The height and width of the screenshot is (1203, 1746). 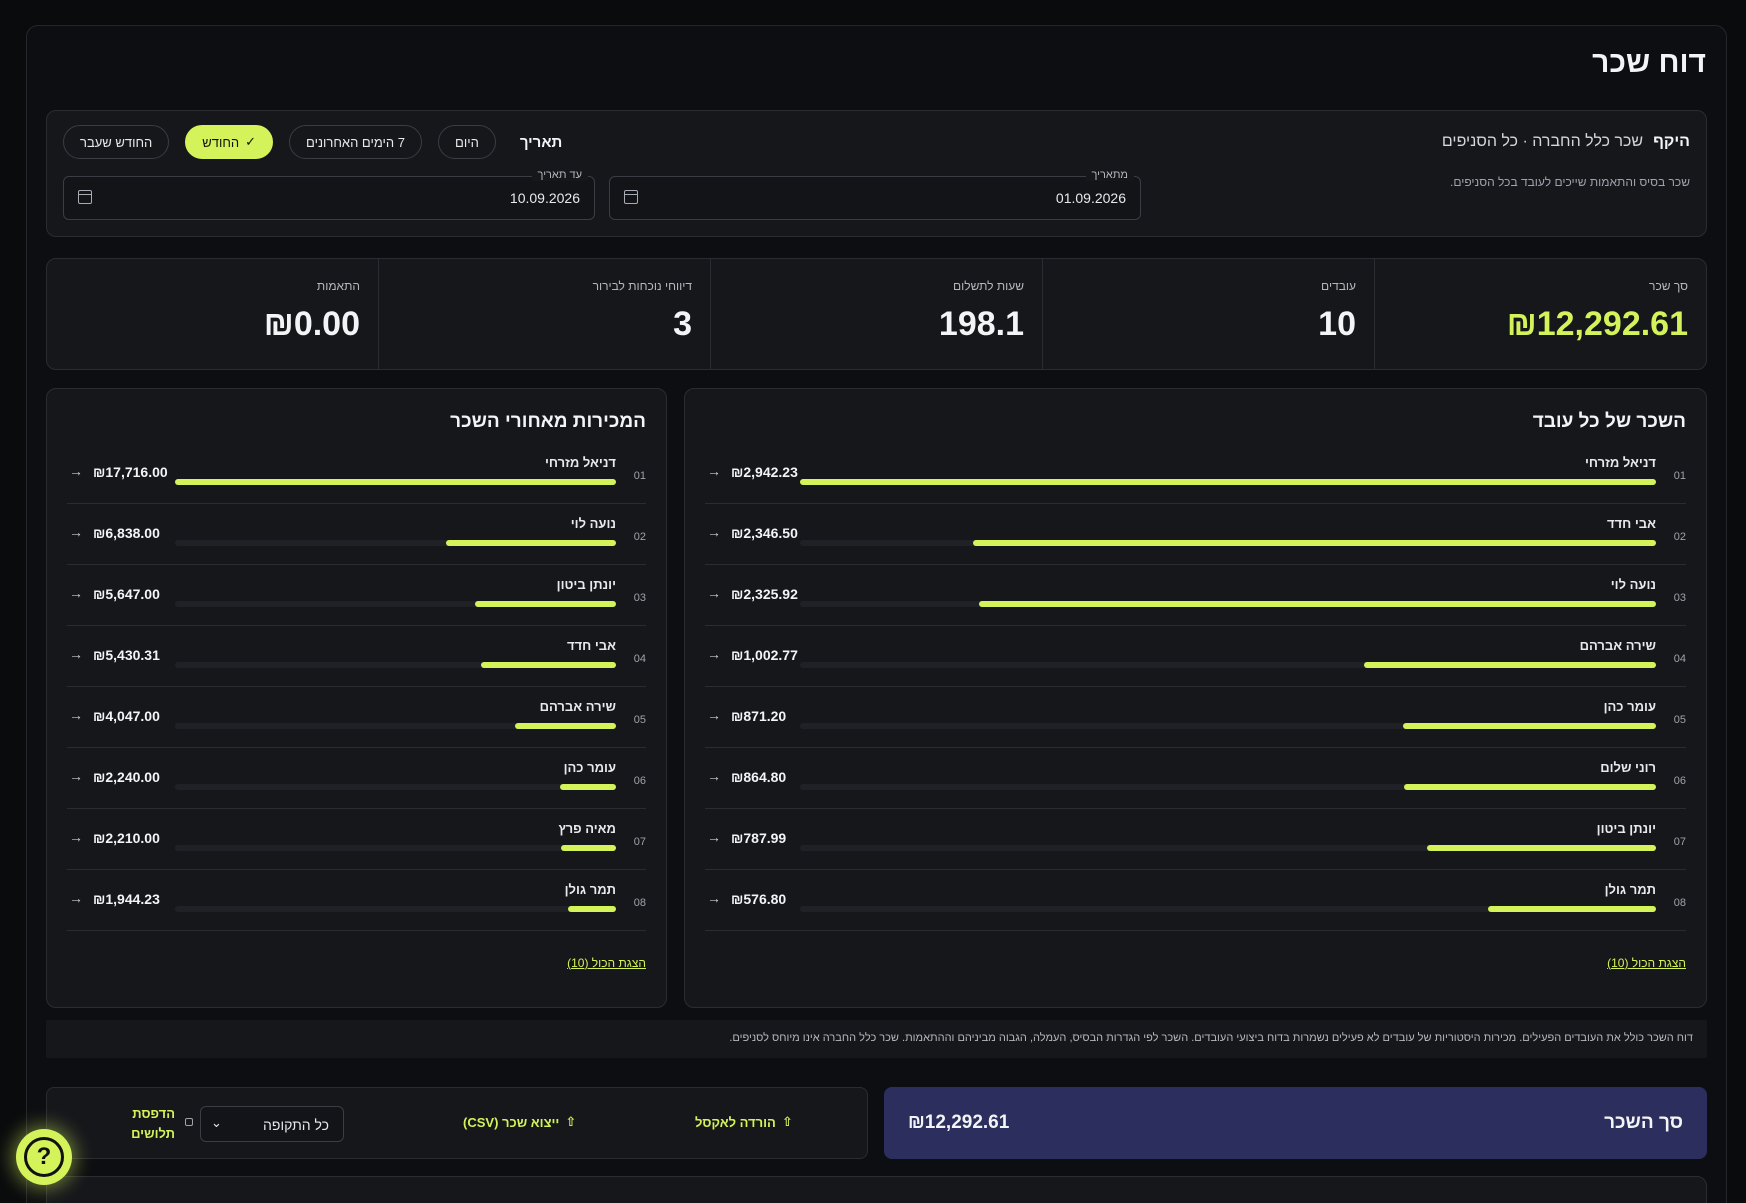 What do you see at coordinates (639, 903) in the screenshot?
I see `row-rank: 08` at bounding box center [639, 903].